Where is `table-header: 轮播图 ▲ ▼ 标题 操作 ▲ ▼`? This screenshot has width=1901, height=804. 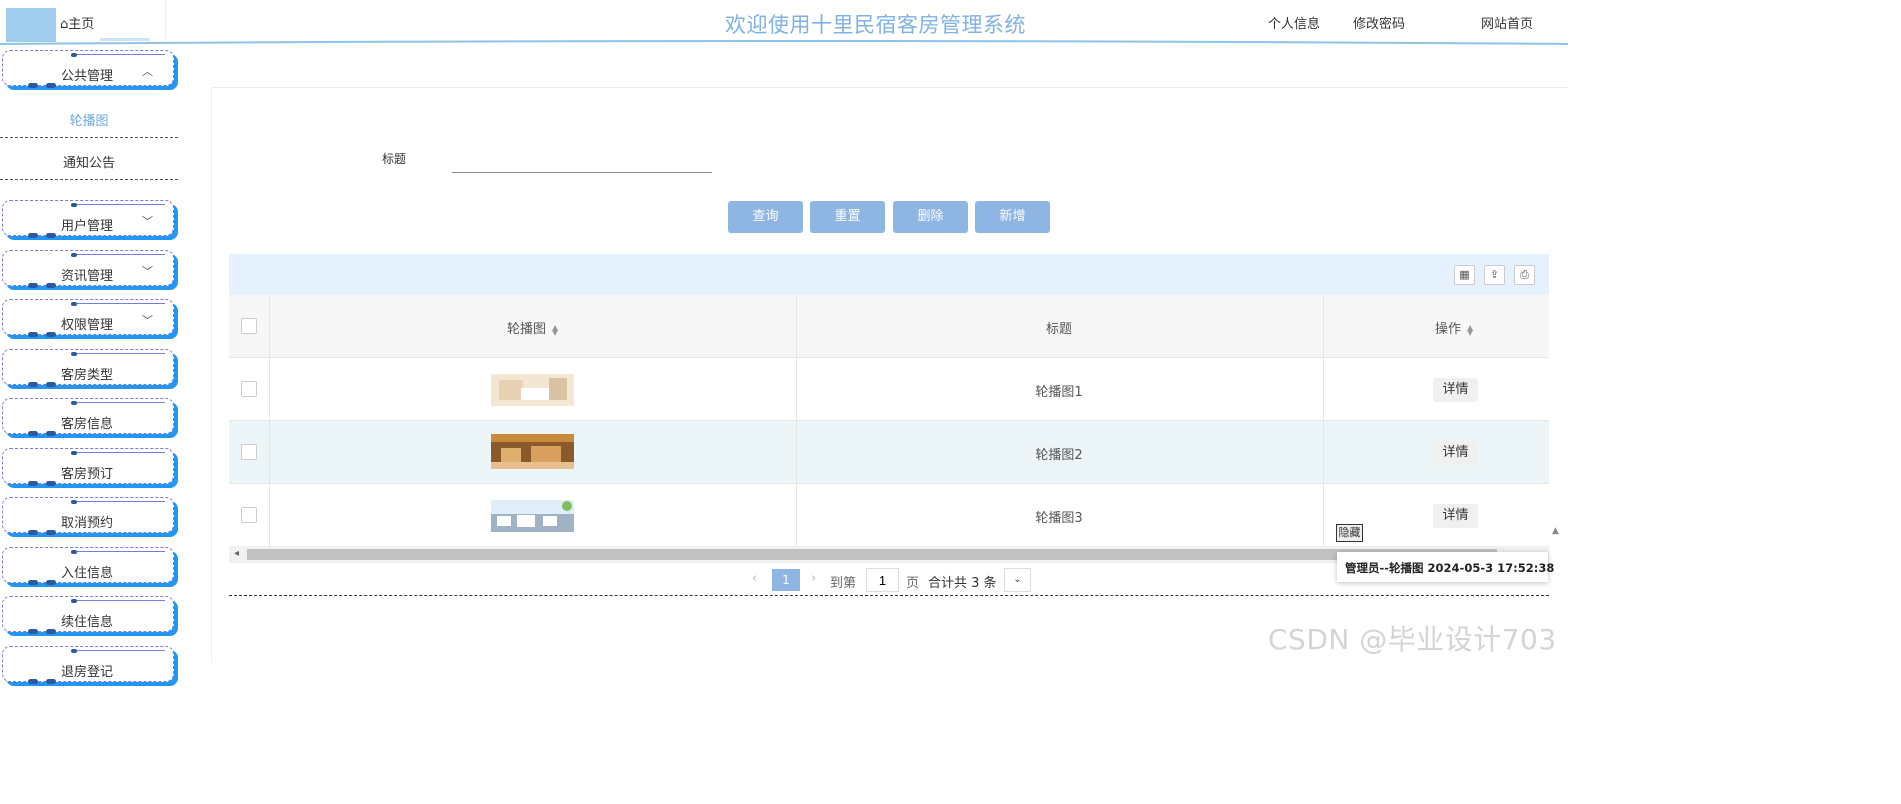 table-header: 轮播图 ▲ ▼ 标题 操作 ▲ ▼ is located at coordinates (889, 326).